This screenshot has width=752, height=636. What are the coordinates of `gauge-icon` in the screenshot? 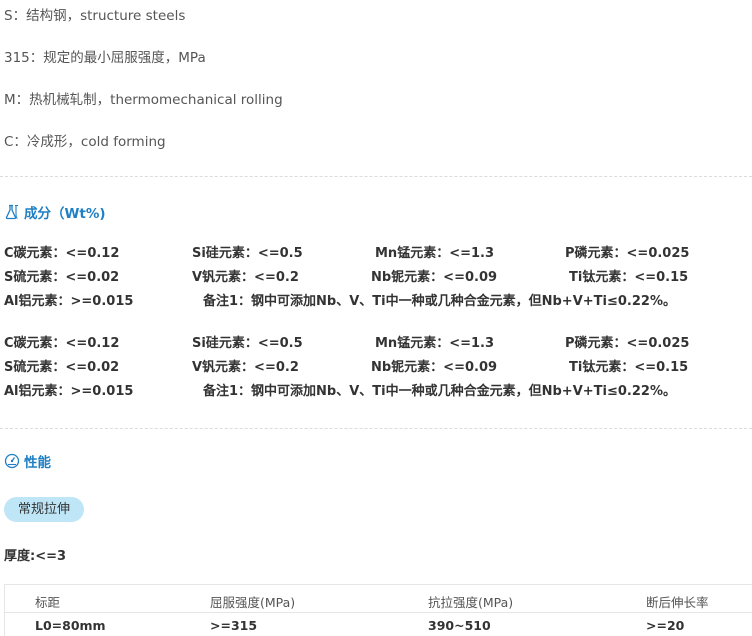 It's located at (12, 461).